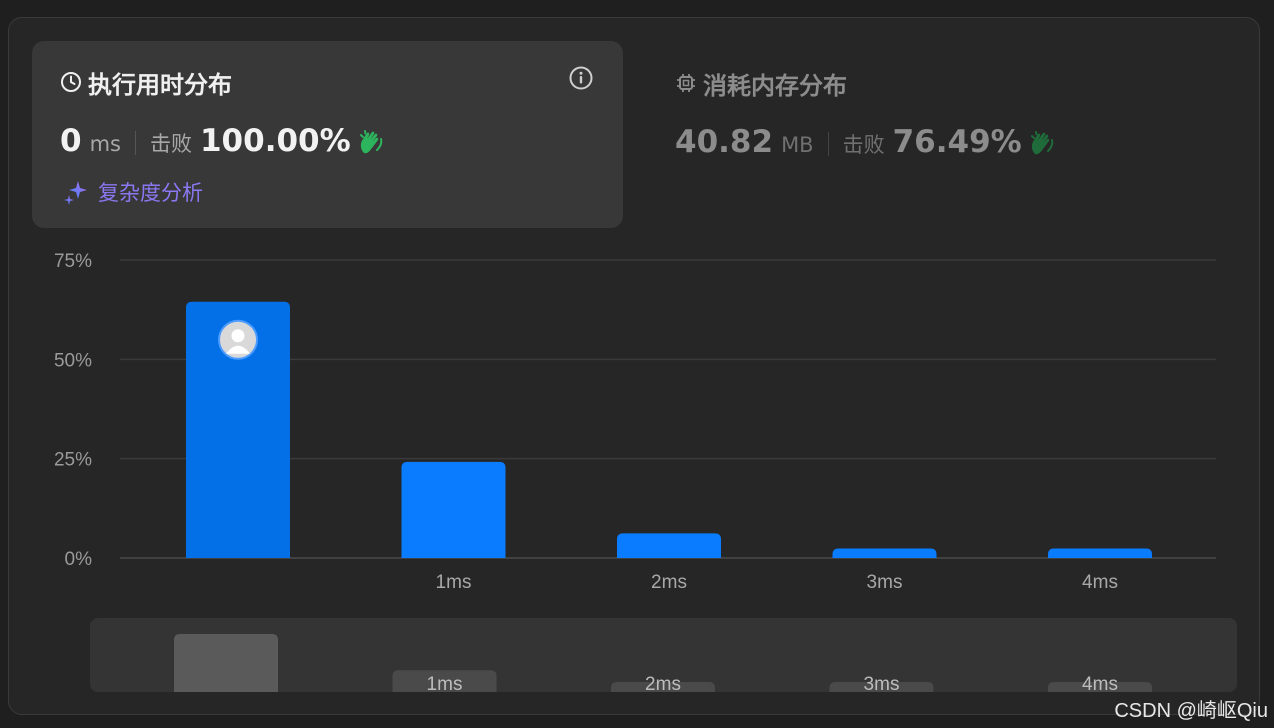 This screenshot has height=728, width=1274. I want to click on overview-label: 3ms, so click(882, 684).